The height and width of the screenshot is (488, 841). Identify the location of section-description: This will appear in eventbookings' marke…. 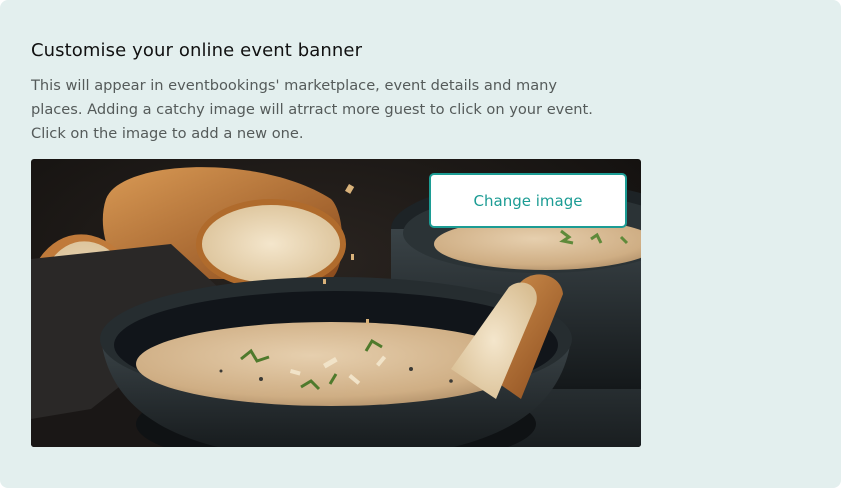
(341, 110).